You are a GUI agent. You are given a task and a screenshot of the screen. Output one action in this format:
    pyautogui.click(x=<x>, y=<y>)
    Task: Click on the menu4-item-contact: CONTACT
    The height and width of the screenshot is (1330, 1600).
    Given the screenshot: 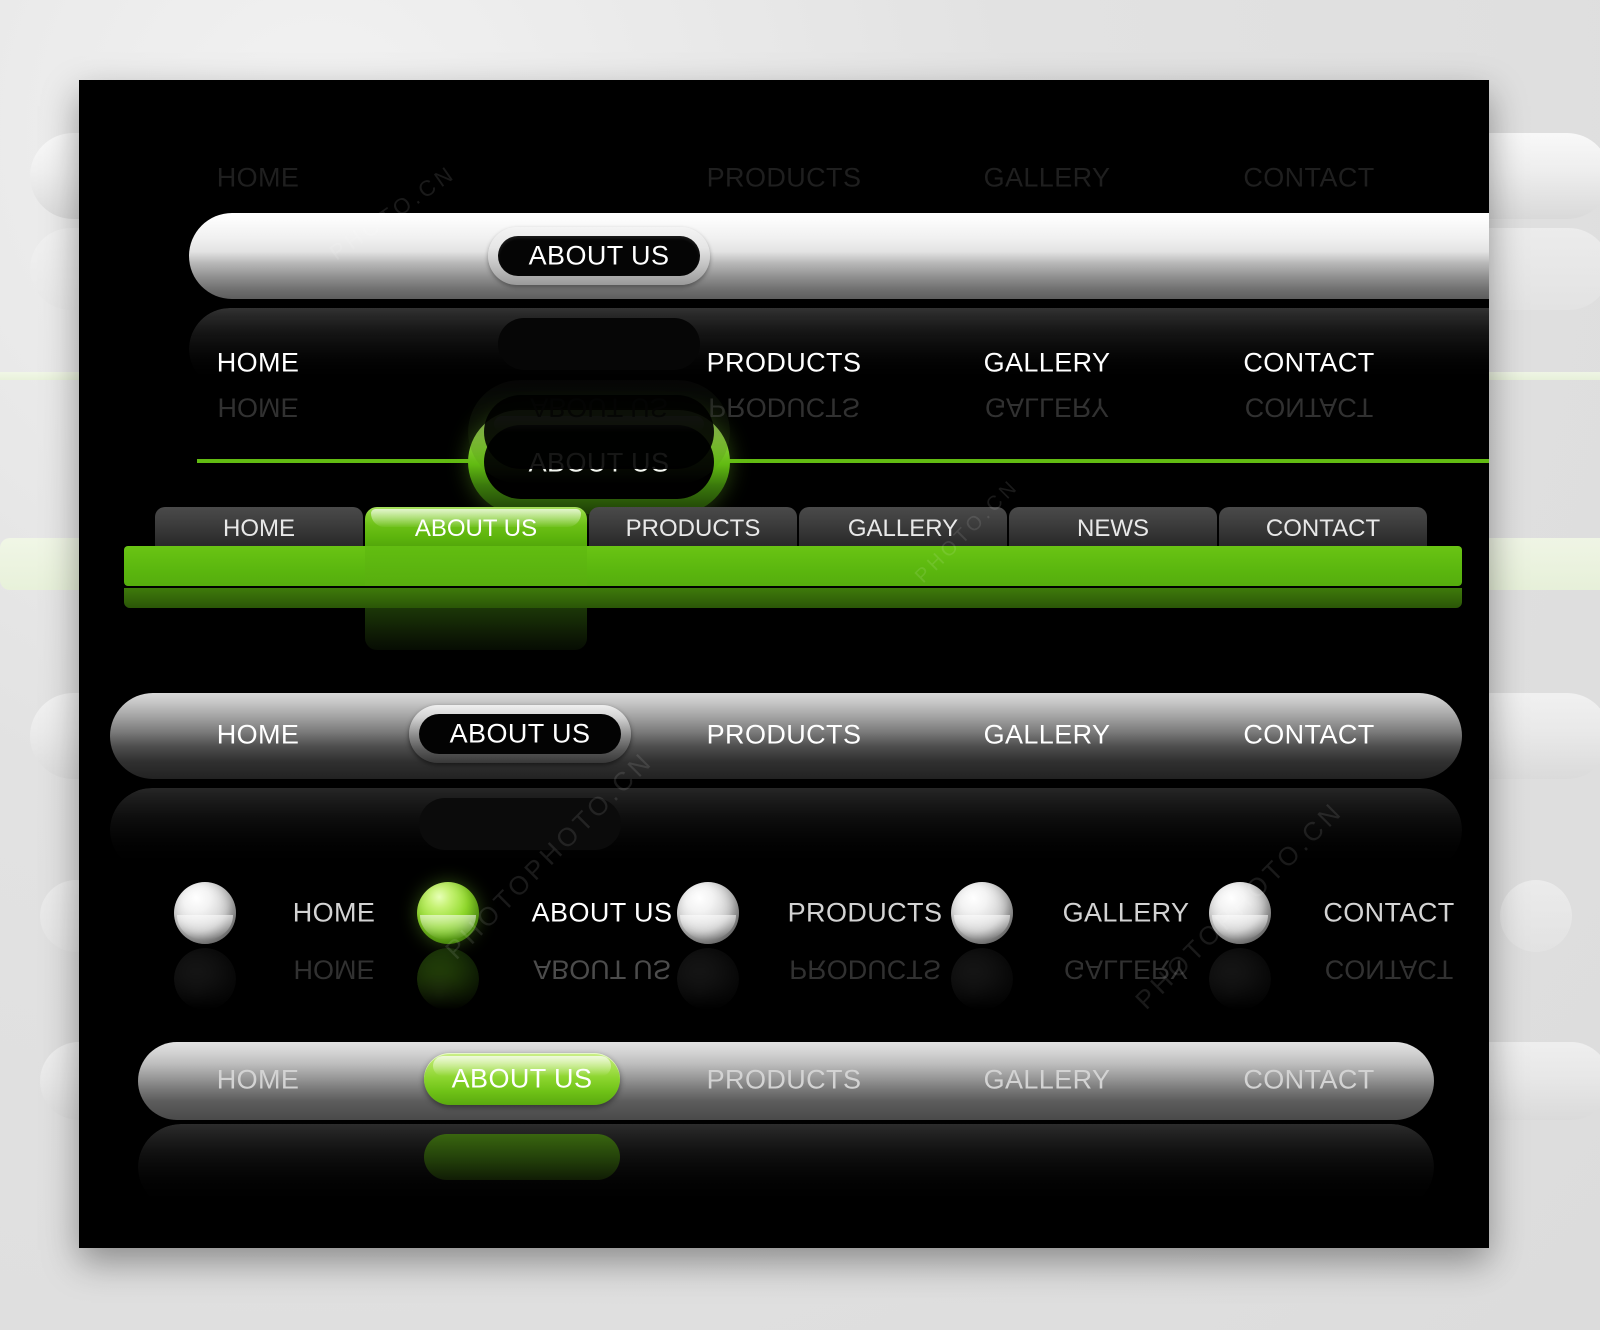 What is the action you would take?
    pyautogui.click(x=1308, y=735)
    